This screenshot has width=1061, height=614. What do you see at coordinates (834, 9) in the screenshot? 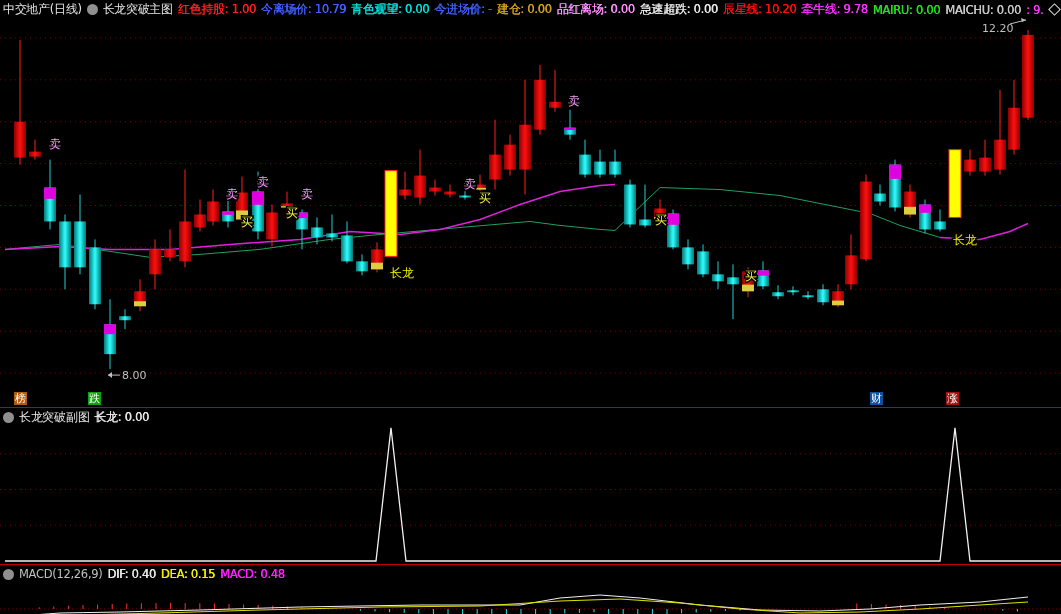
I see `readout-text: 牵牛线: 9.78` at bounding box center [834, 9].